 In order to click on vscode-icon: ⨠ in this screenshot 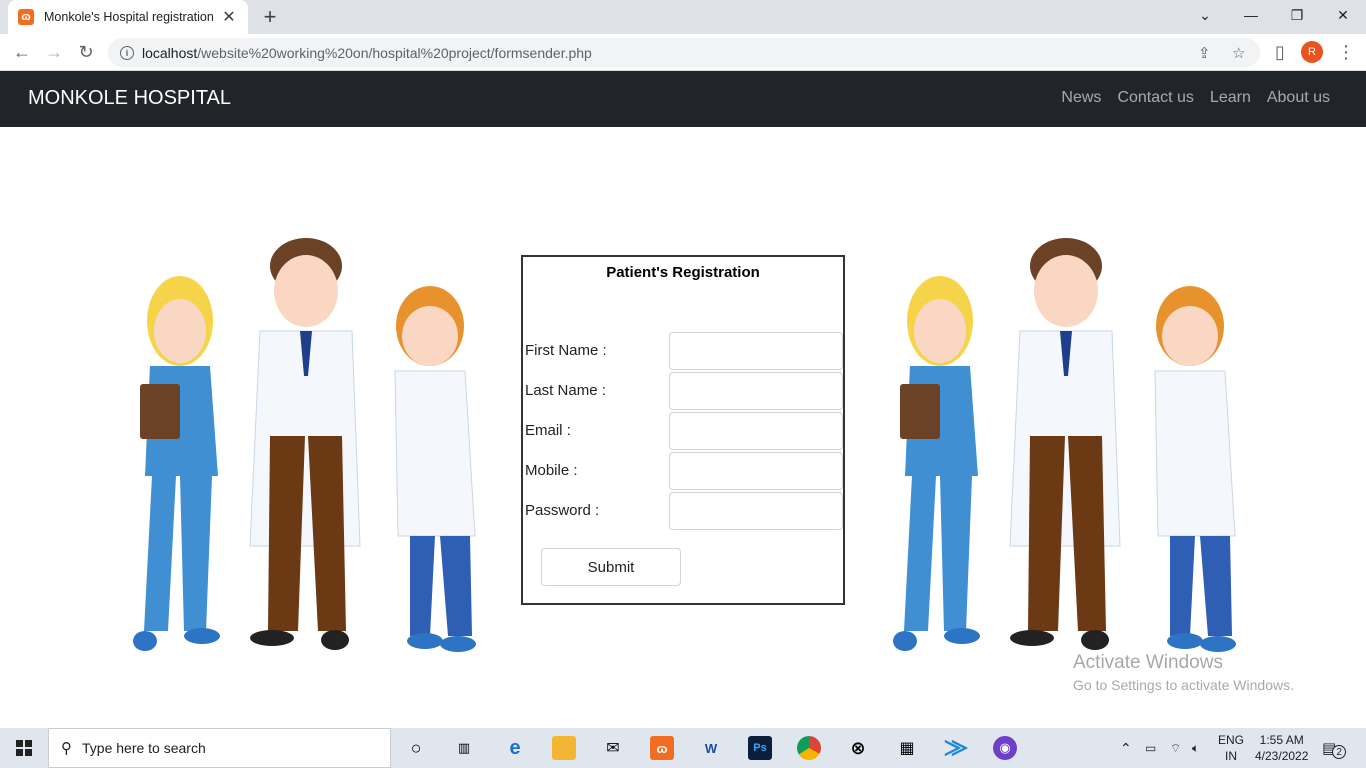, I will do `click(956, 748)`.